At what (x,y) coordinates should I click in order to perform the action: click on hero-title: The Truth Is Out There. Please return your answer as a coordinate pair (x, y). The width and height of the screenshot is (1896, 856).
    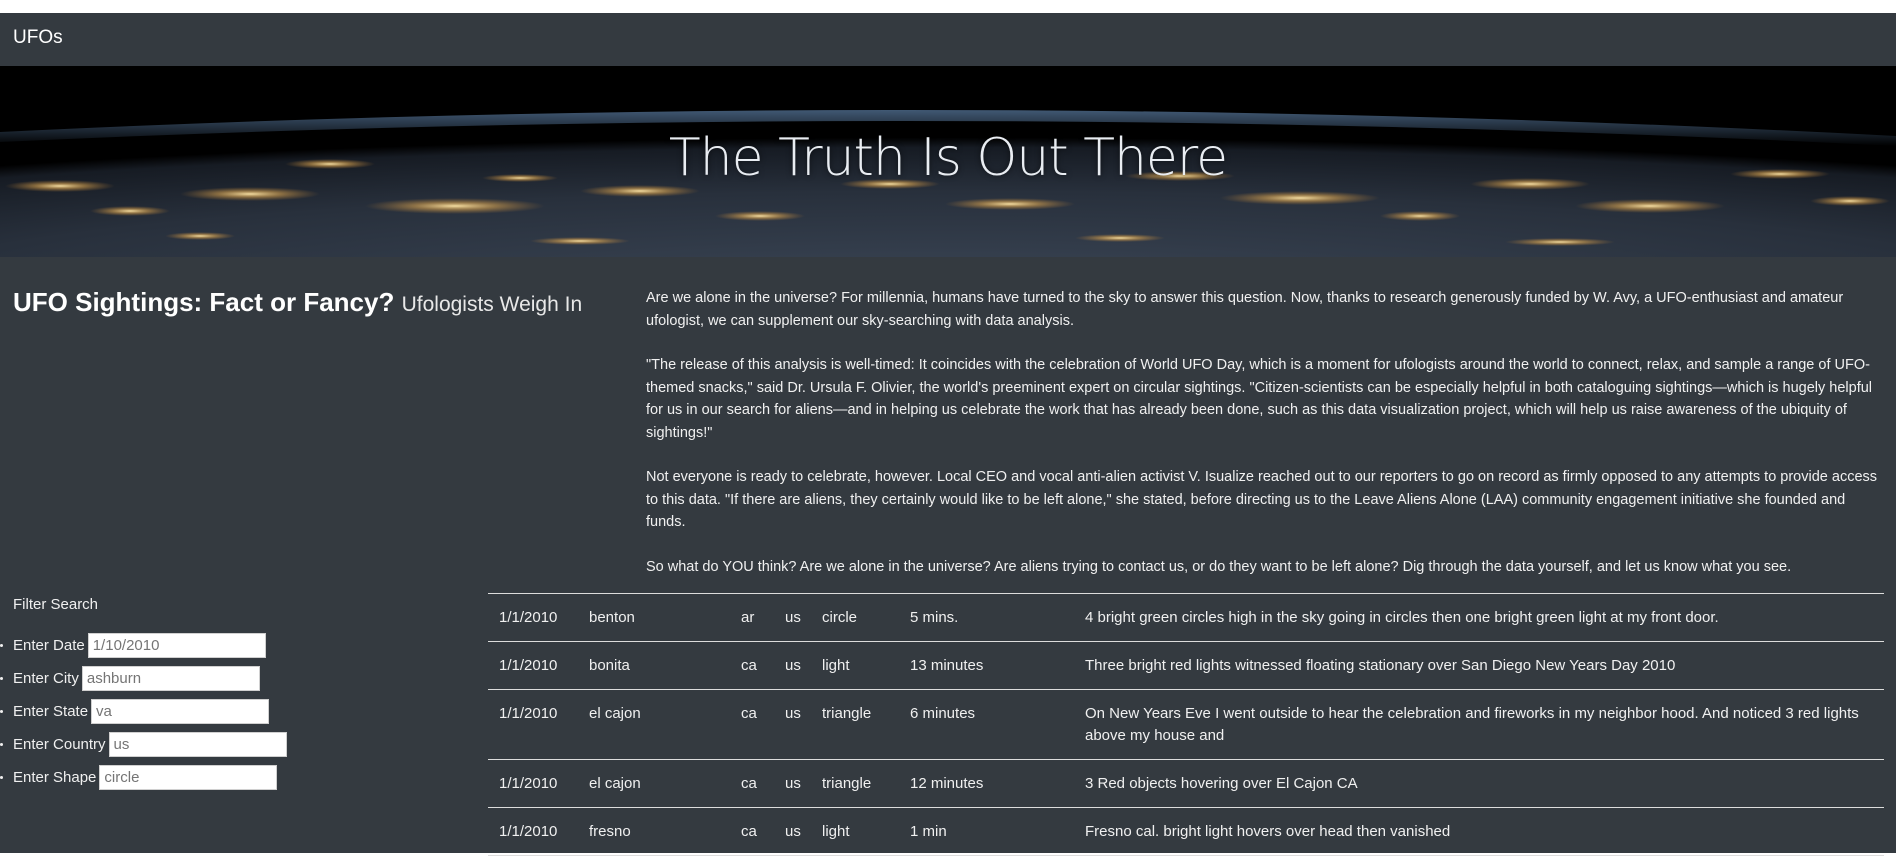
    Looking at the image, I should click on (948, 158).